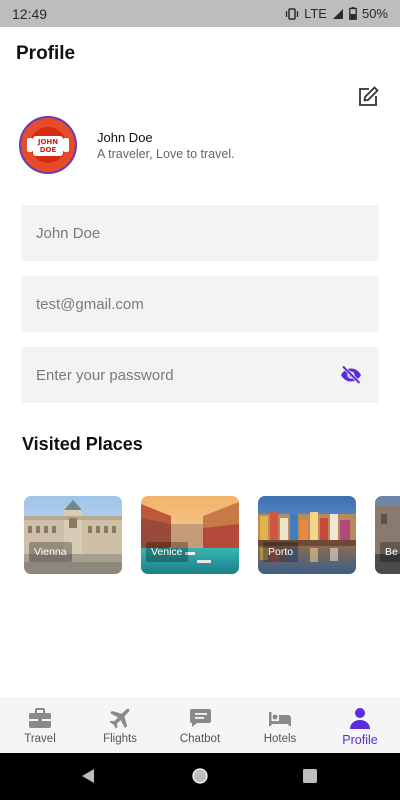  Describe the element at coordinates (292, 13) in the screenshot. I see `vibrate-icon` at that location.